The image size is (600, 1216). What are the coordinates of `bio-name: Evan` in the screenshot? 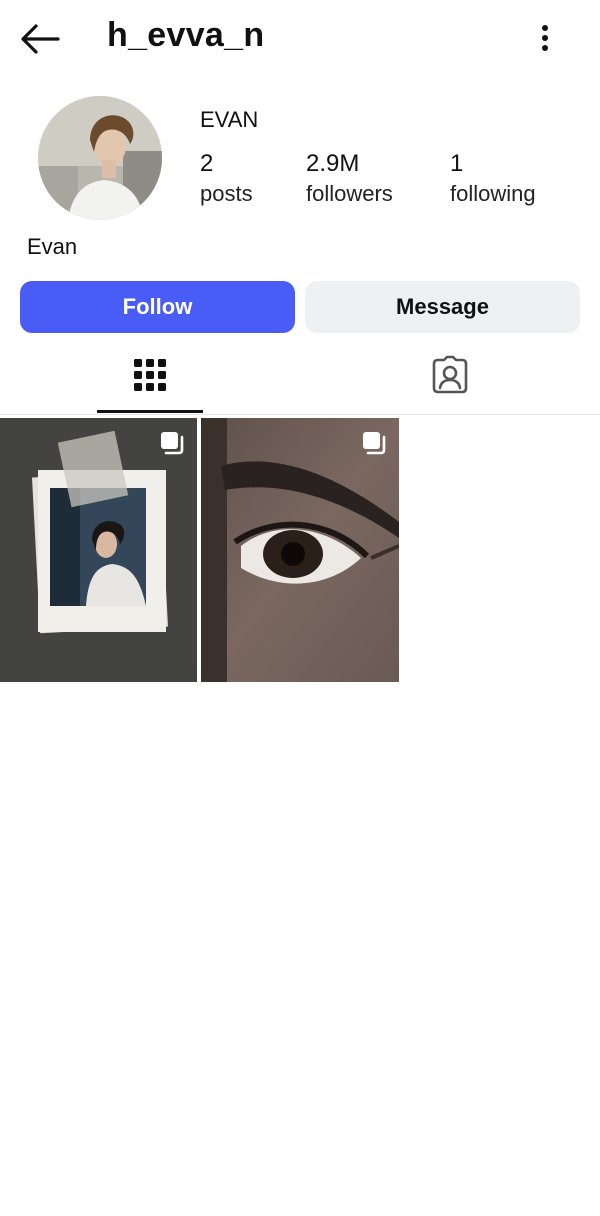 It's located at (52, 246).